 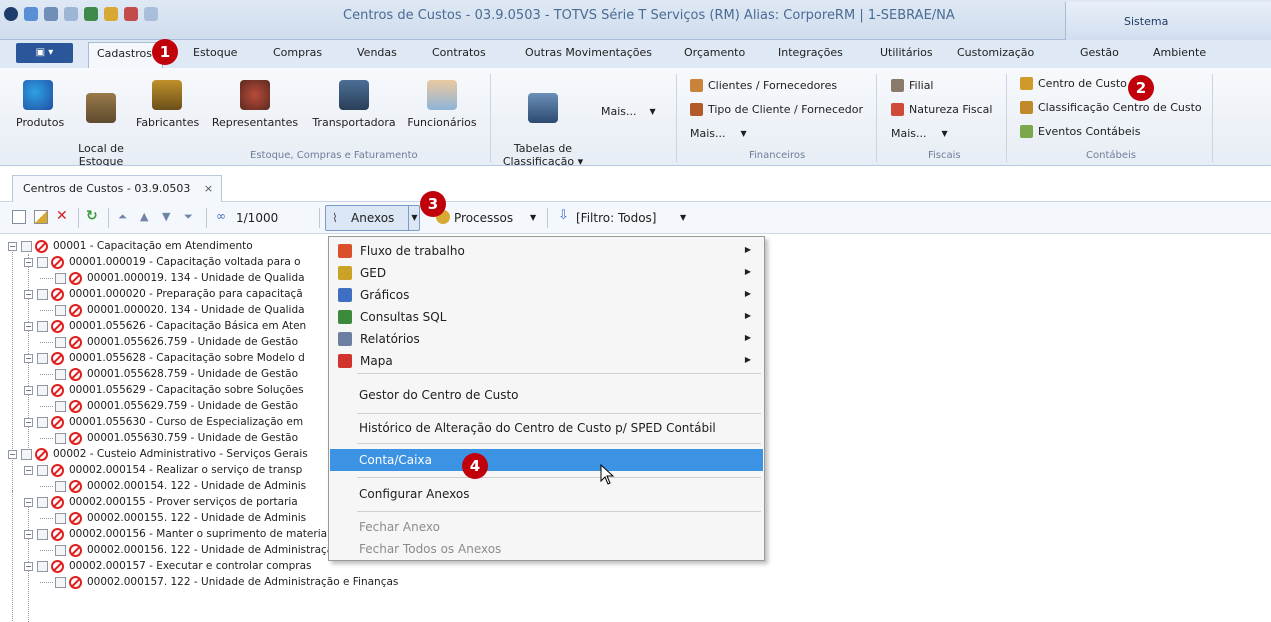 I want to click on user-icon, so click(x=131, y=14).